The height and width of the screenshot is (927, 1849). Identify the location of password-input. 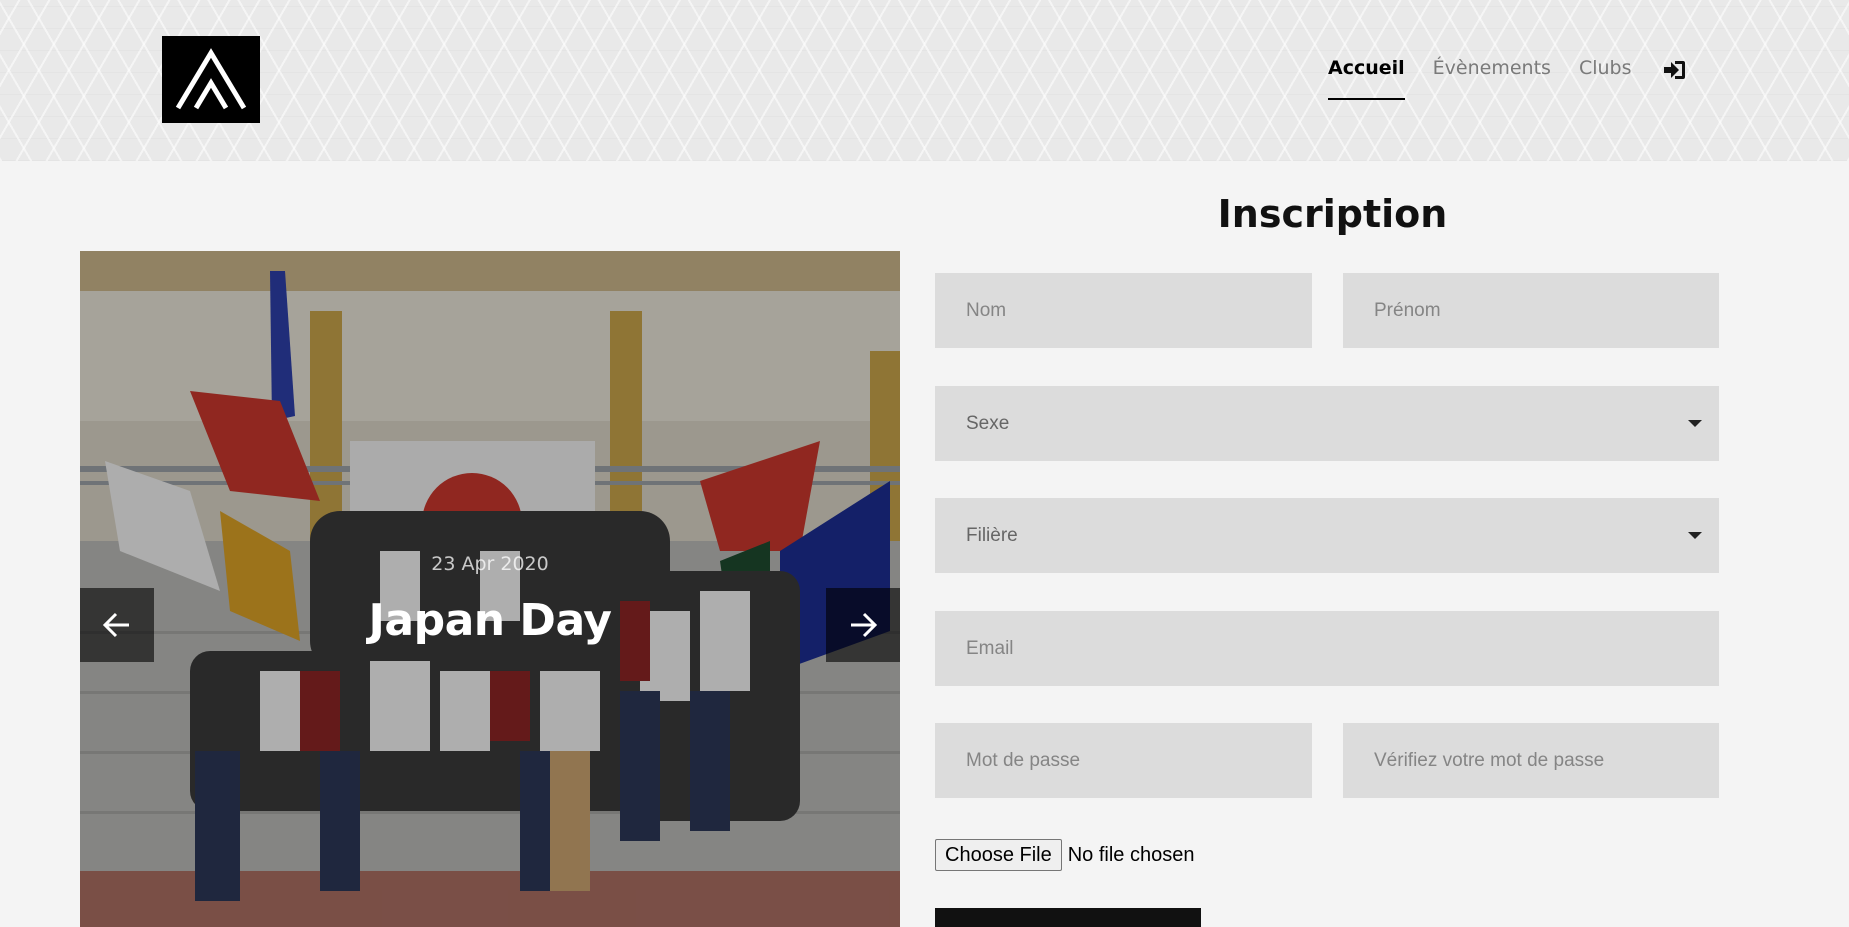
(1123, 760).